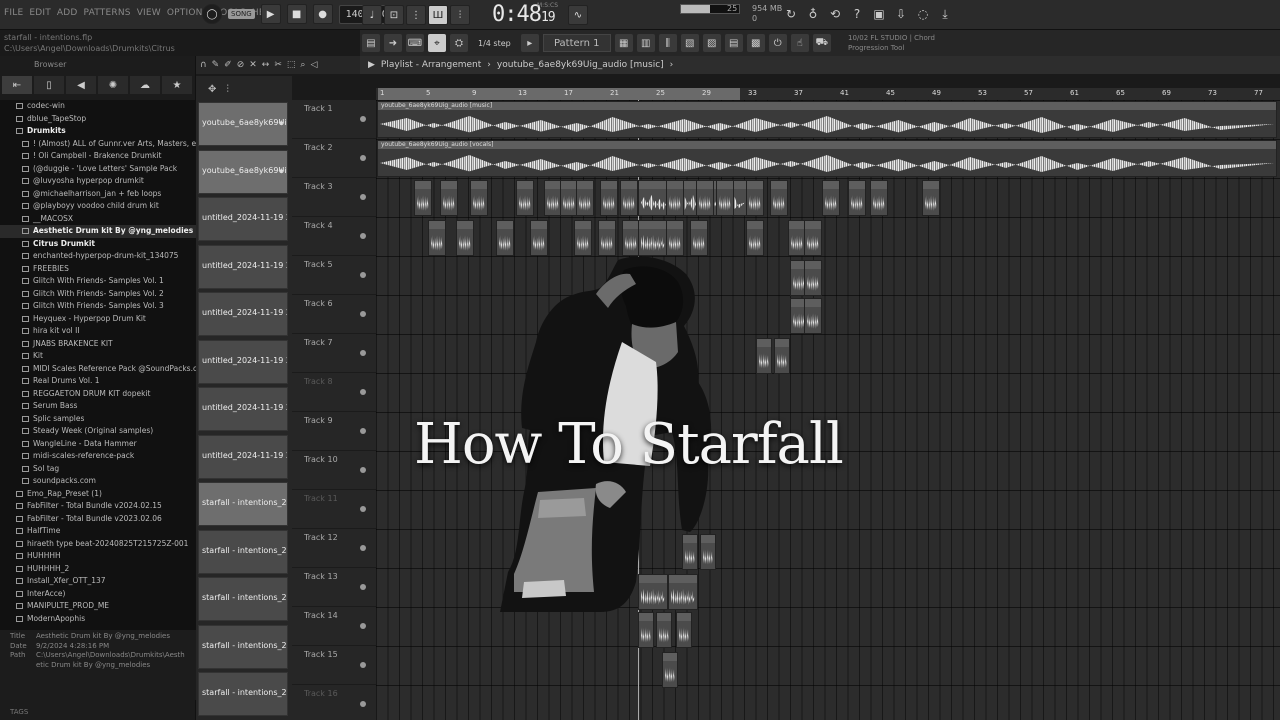 The image size is (1280, 720). Describe the element at coordinates (98, 356) in the screenshot. I see `browser-item: Kit` at that location.